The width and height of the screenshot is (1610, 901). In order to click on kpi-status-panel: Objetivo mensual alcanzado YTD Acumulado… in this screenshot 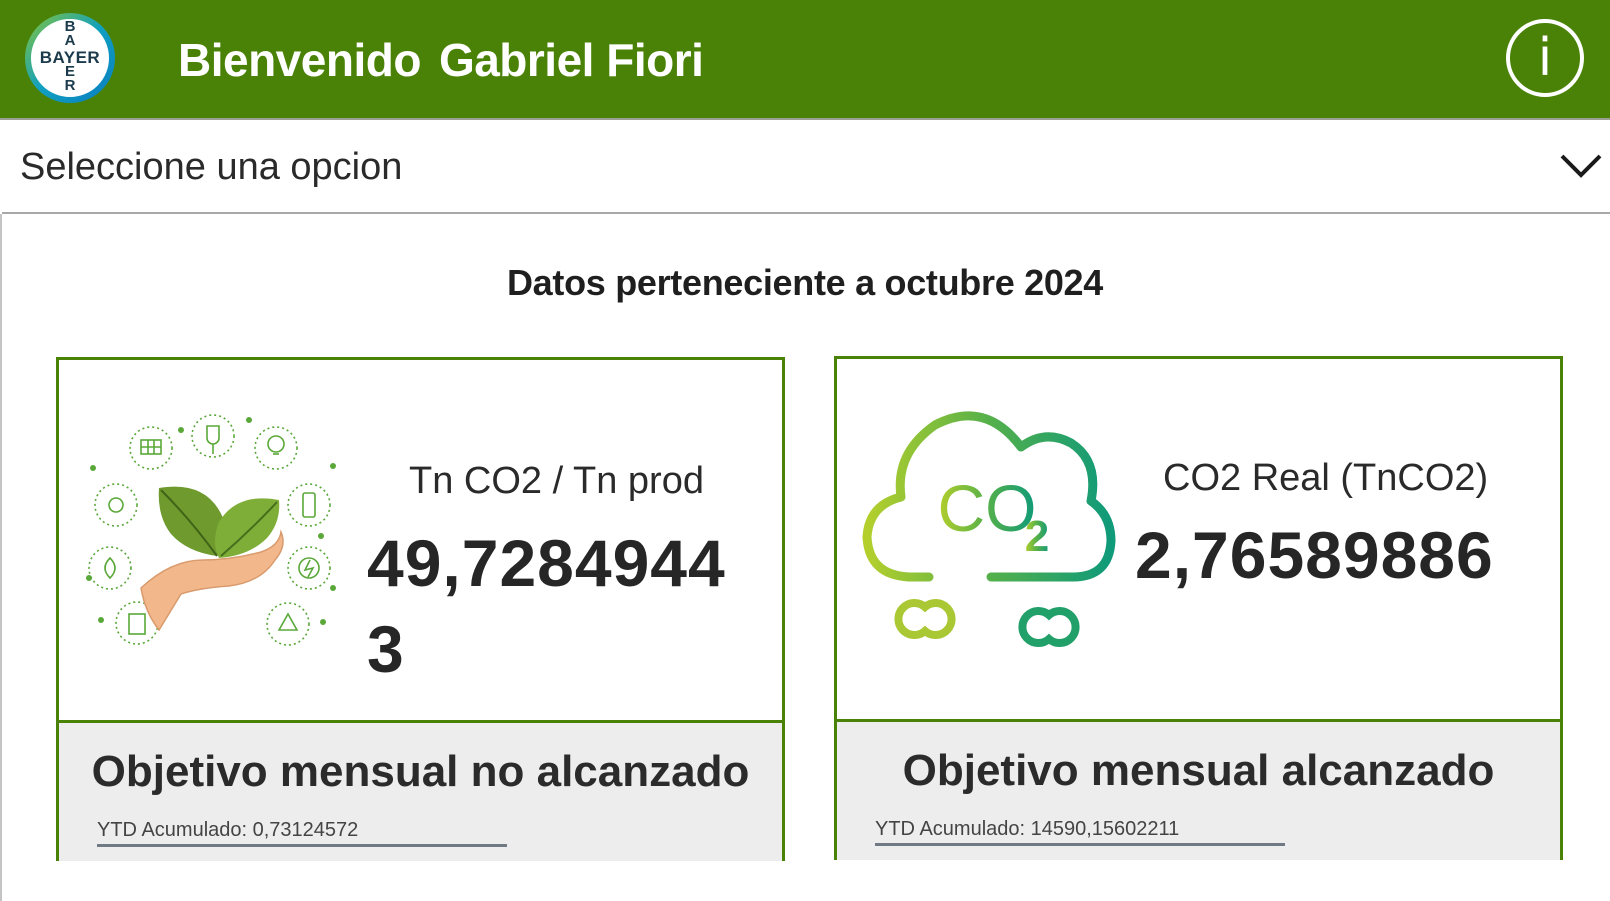, I will do `click(1198, 789)`.